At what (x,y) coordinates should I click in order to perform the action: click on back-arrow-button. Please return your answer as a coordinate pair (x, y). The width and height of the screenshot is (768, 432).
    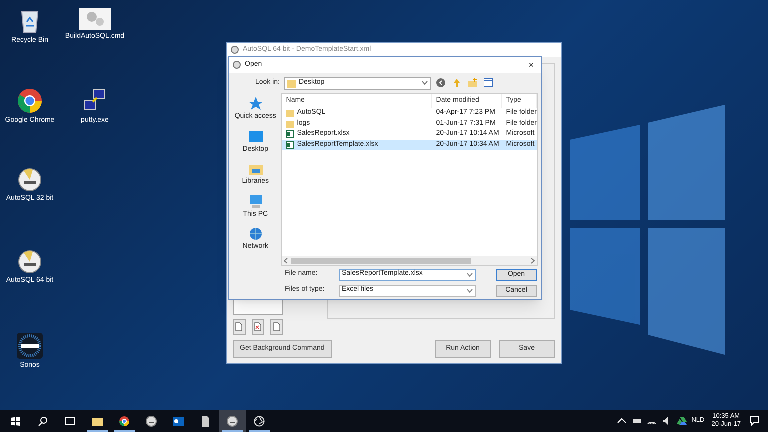
    Looking at the image, I should click on (441, 83).